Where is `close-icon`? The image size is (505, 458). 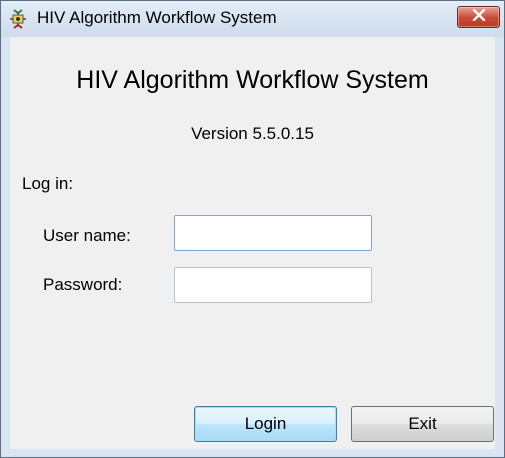
close-icon is located at coordinates (479, 17).